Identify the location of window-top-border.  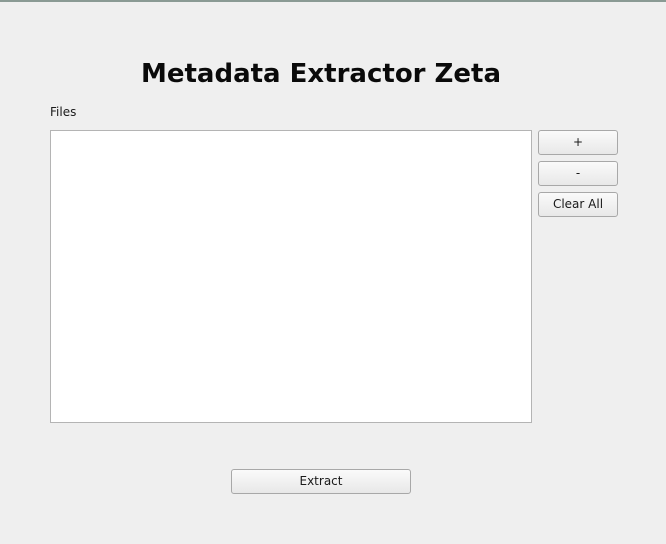
(333, 1).